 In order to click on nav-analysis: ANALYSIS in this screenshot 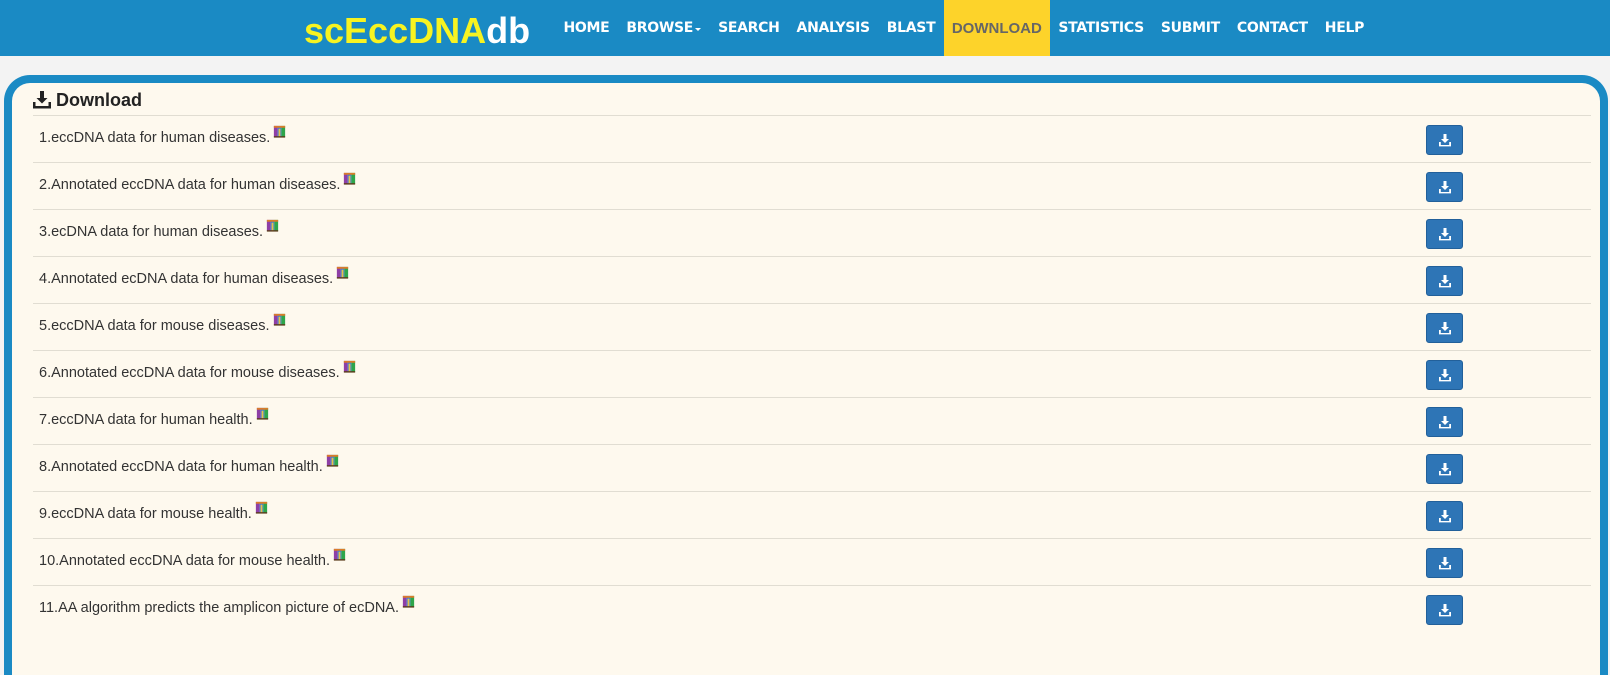, I will do `click(833, 28)`.